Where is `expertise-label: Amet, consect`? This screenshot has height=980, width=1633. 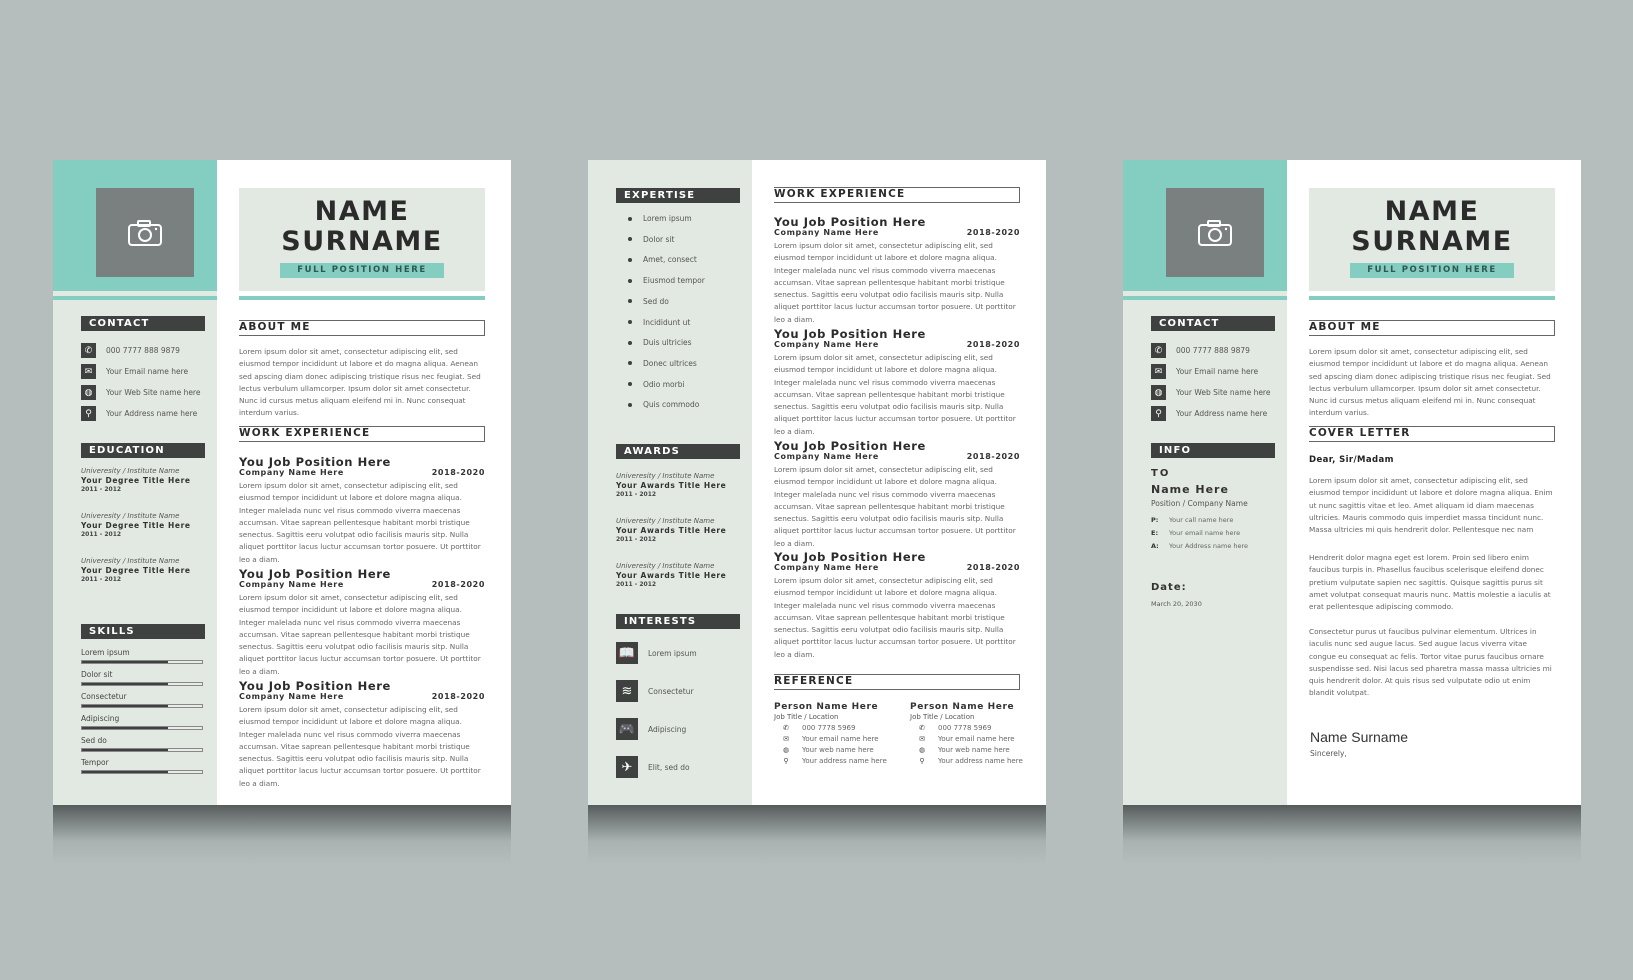
expertise-label: Amet, consect is located at coordinates (670, 260).